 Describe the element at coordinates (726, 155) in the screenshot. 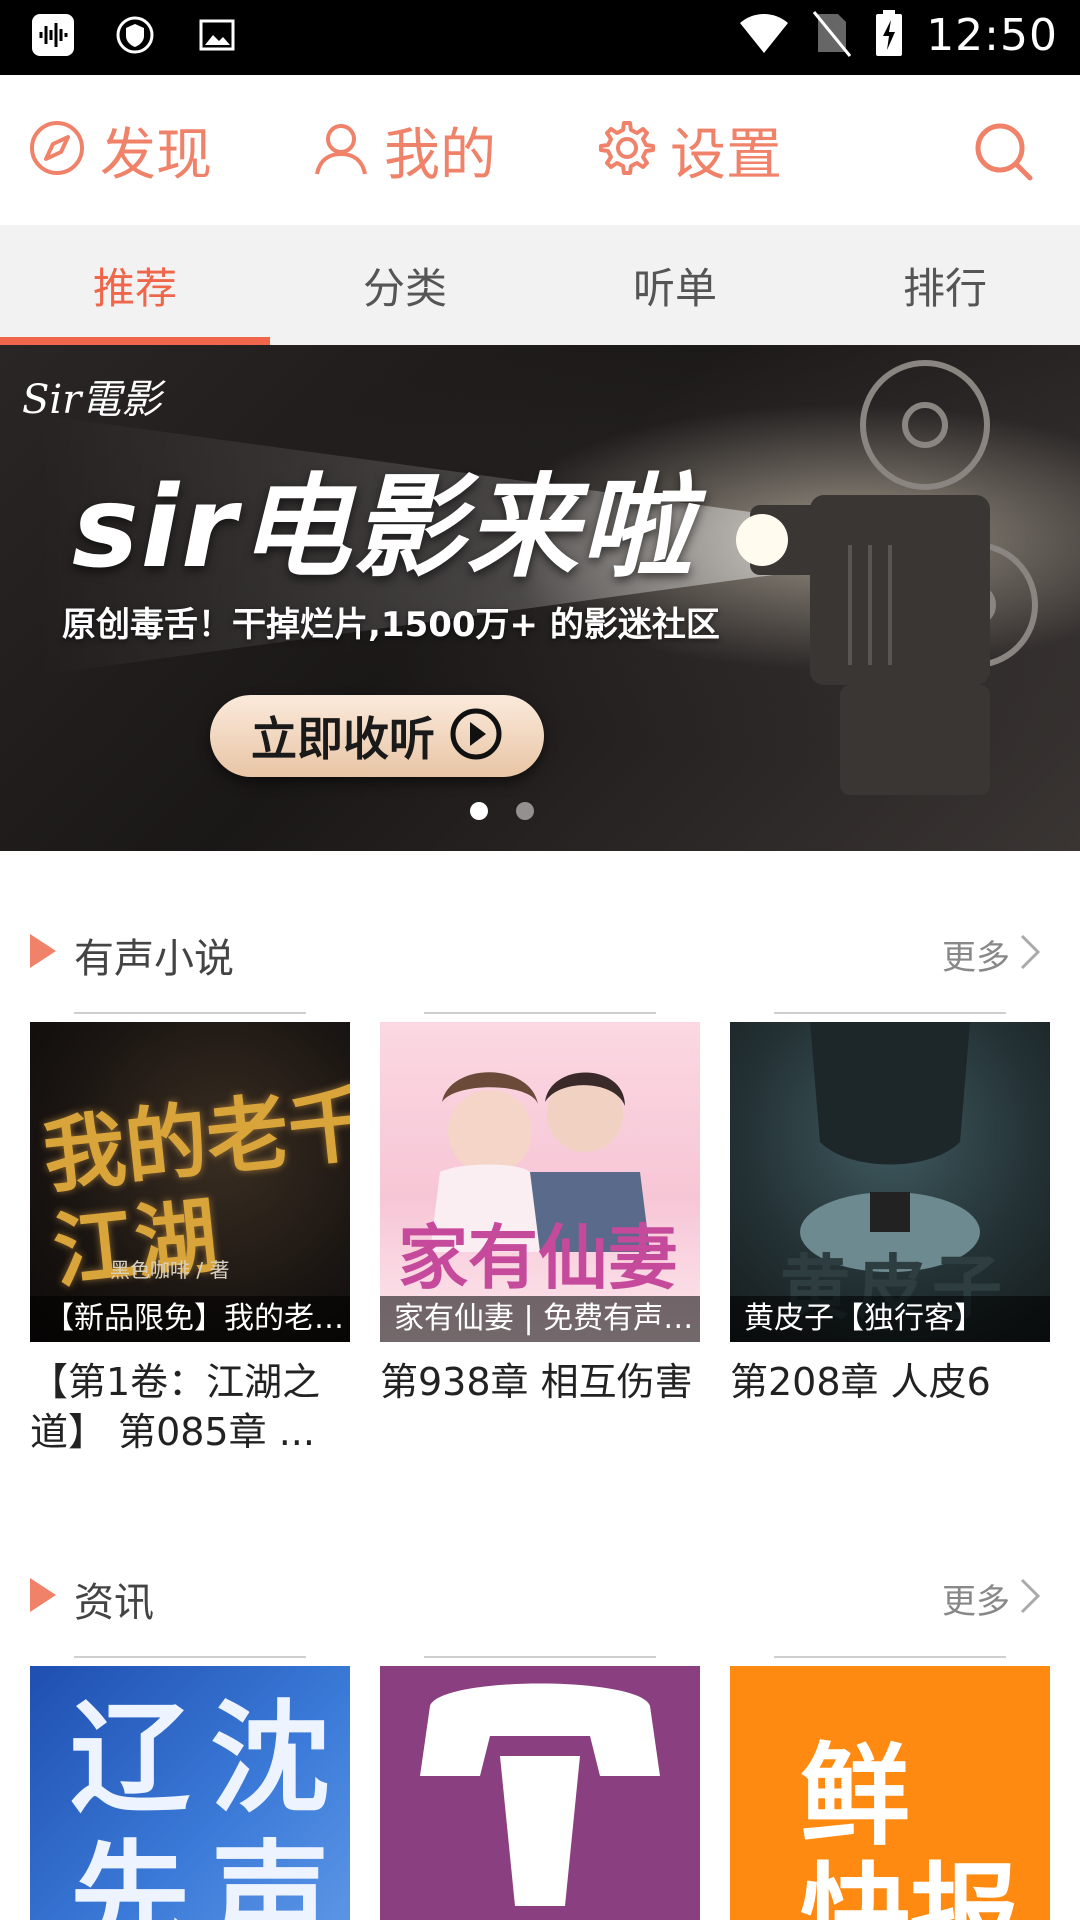

I see `nav-settings-label: 设置` at that location.